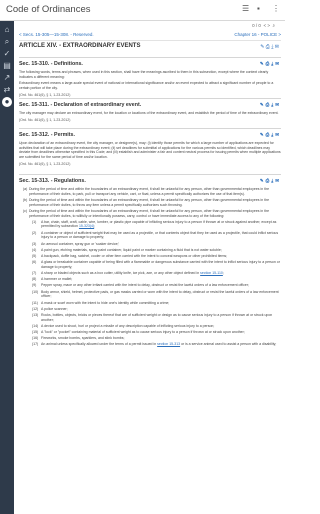  I want to click on item-label: (c), so click(25, 210).